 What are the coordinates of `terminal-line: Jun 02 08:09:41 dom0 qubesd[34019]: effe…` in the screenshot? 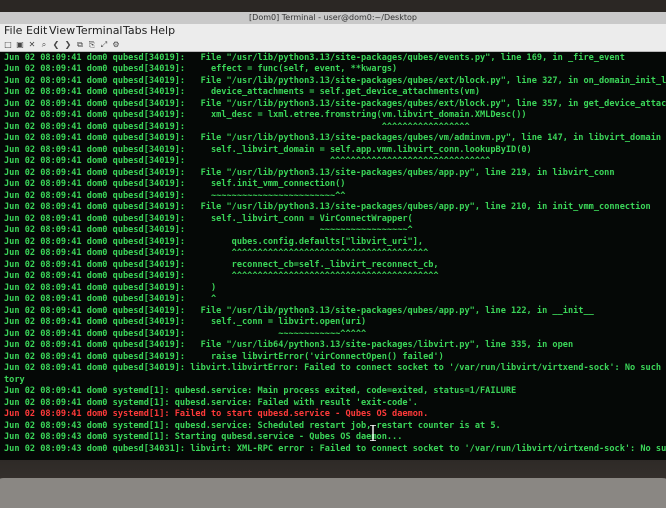 It's located at (201, 69).